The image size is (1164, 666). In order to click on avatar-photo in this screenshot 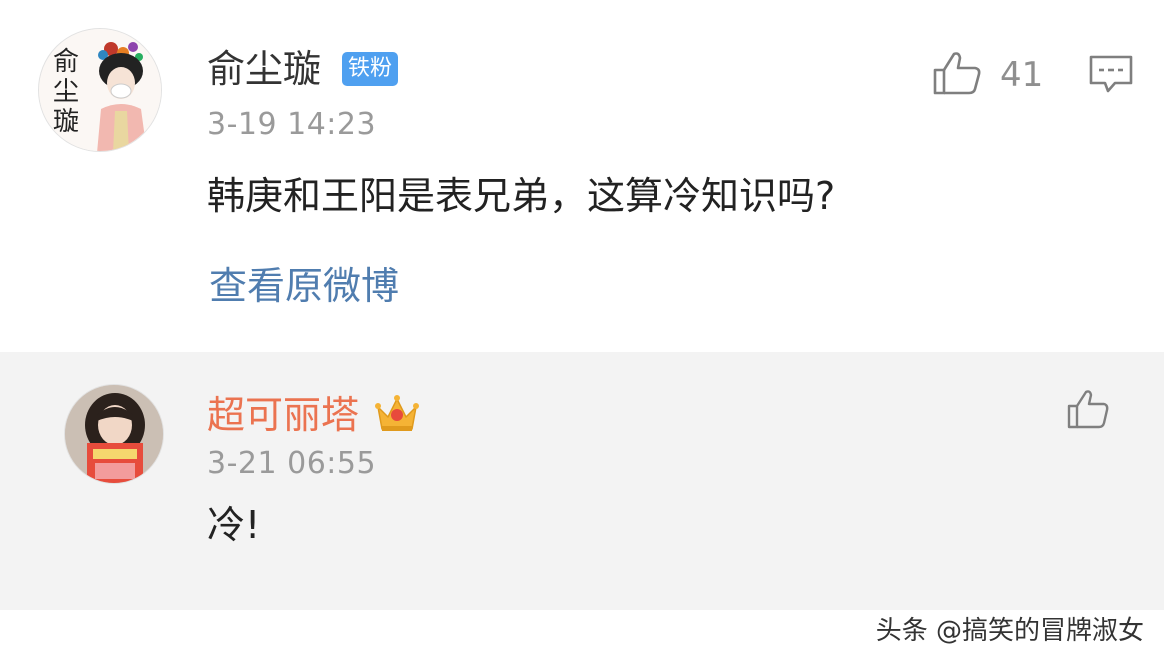, I will do `click(114, 434)`.